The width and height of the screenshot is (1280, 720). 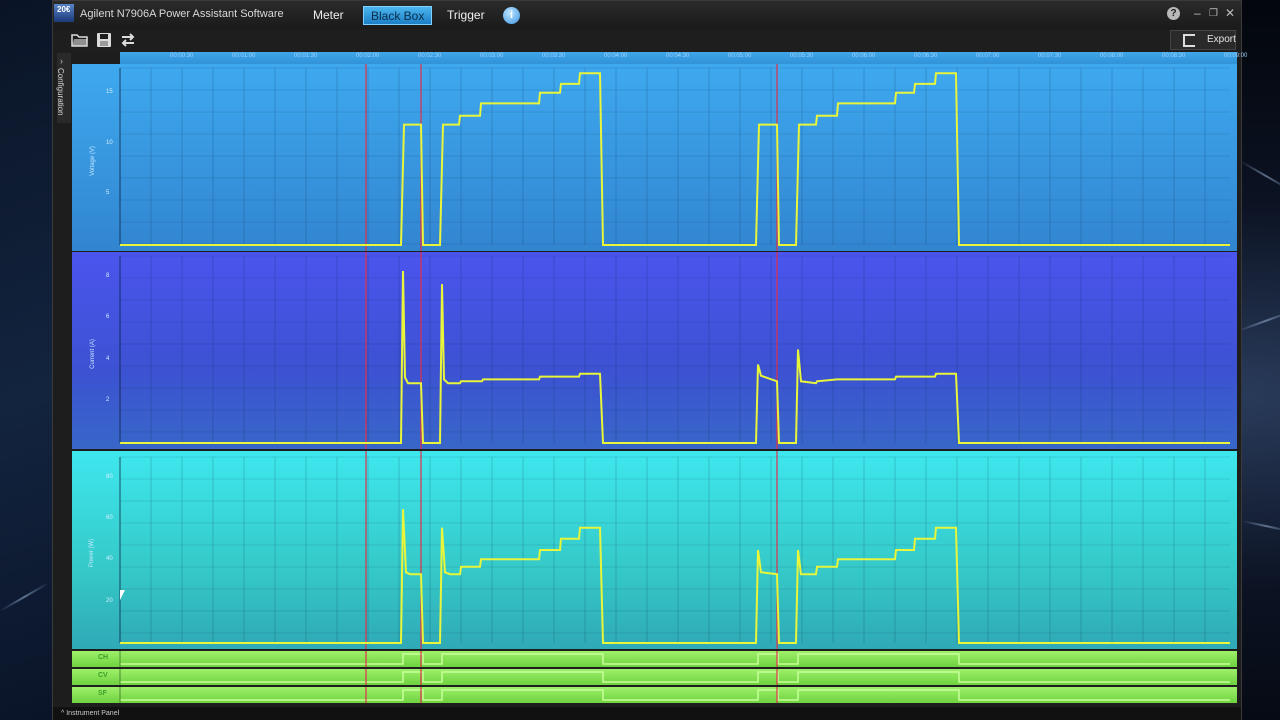 What do you see at coordinates (368, 56) in the screenshot?
I see `ruler-tick-label: 00:02:00` at bounding box center [368, 56].